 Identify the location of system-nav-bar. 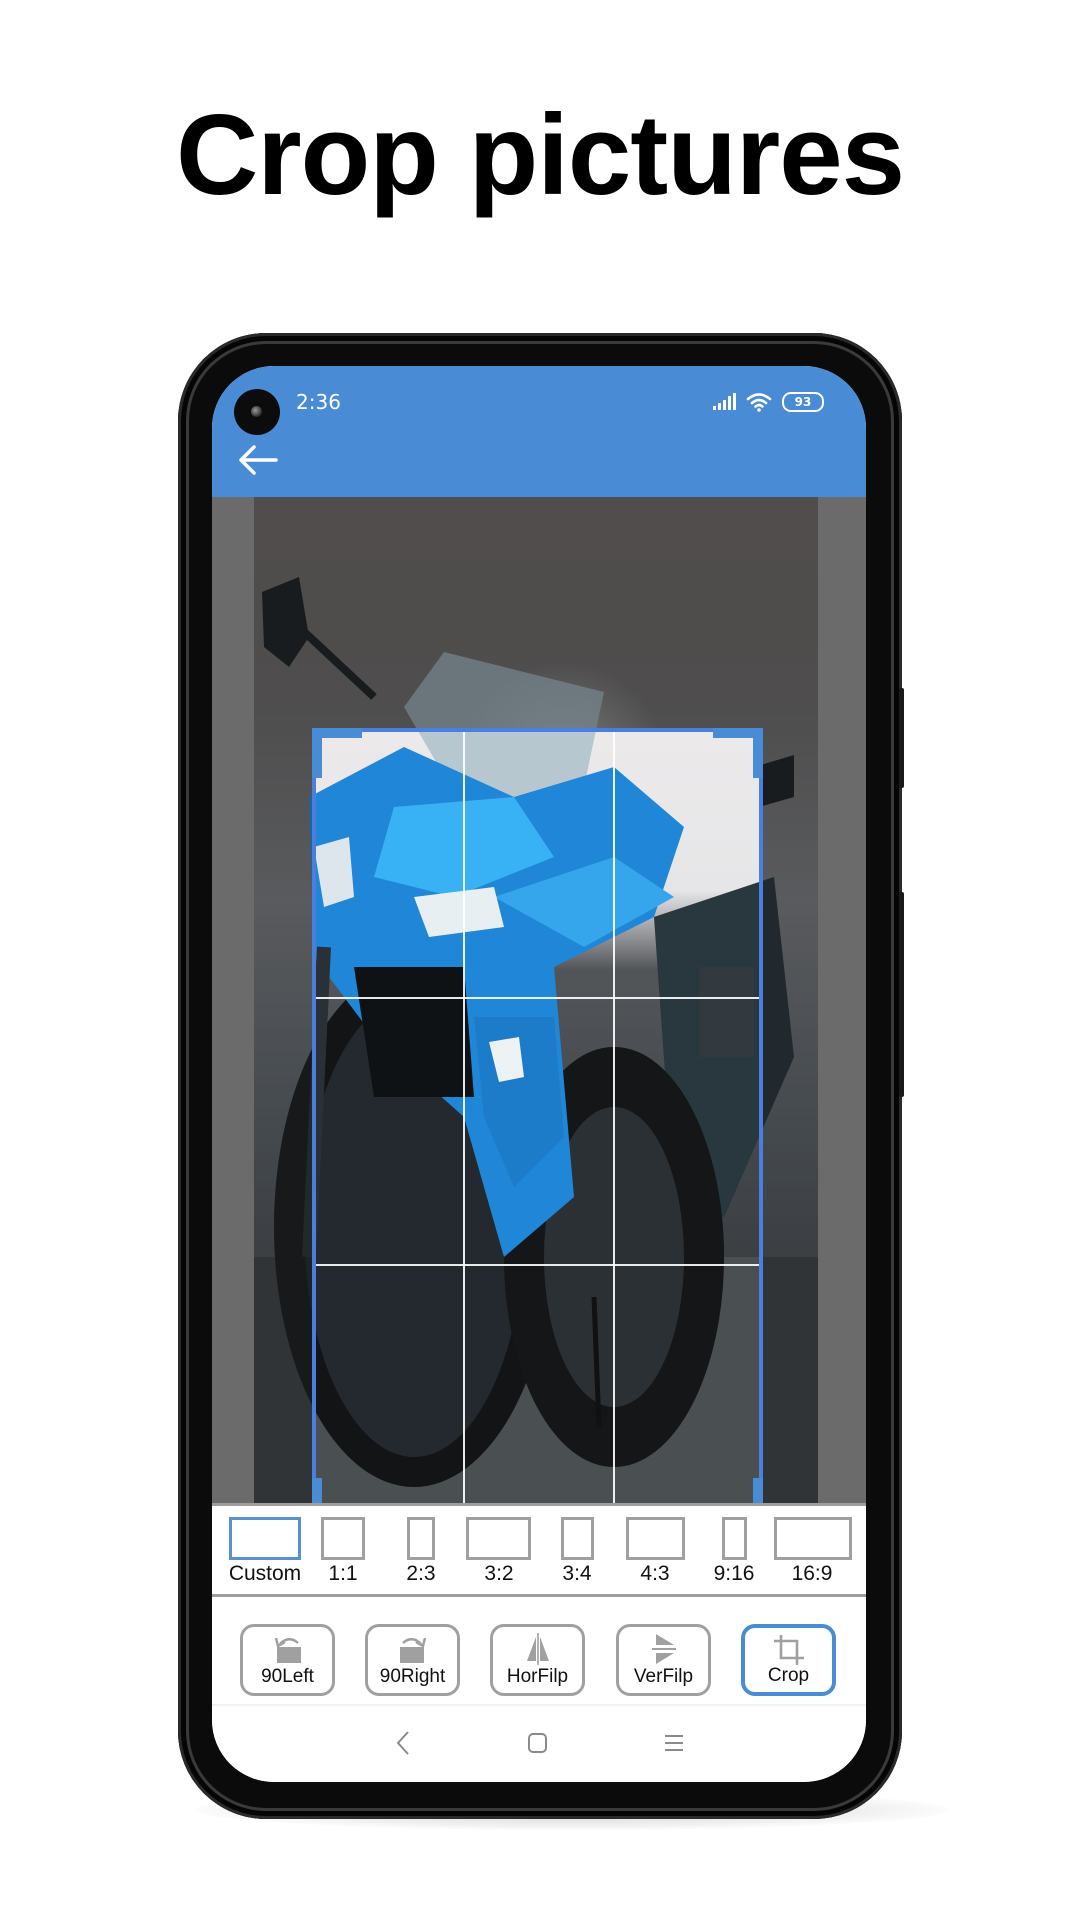
(539, 1744).